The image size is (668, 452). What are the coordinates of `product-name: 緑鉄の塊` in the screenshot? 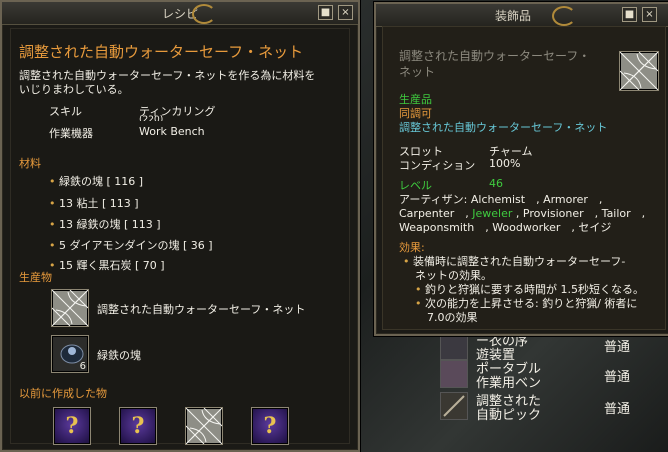 It's located at (119, 355).